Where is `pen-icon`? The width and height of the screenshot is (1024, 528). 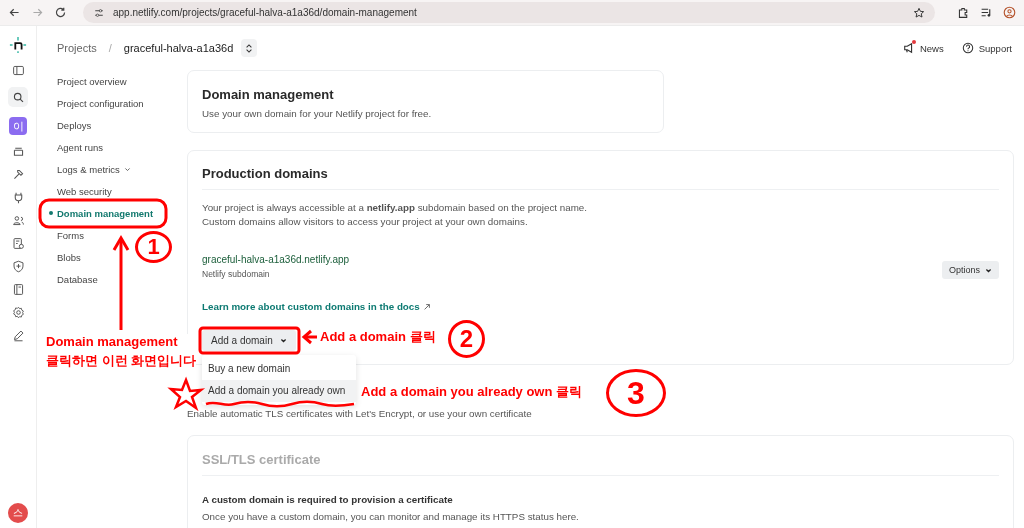
pen-icon is located at coordinates (18, 335).